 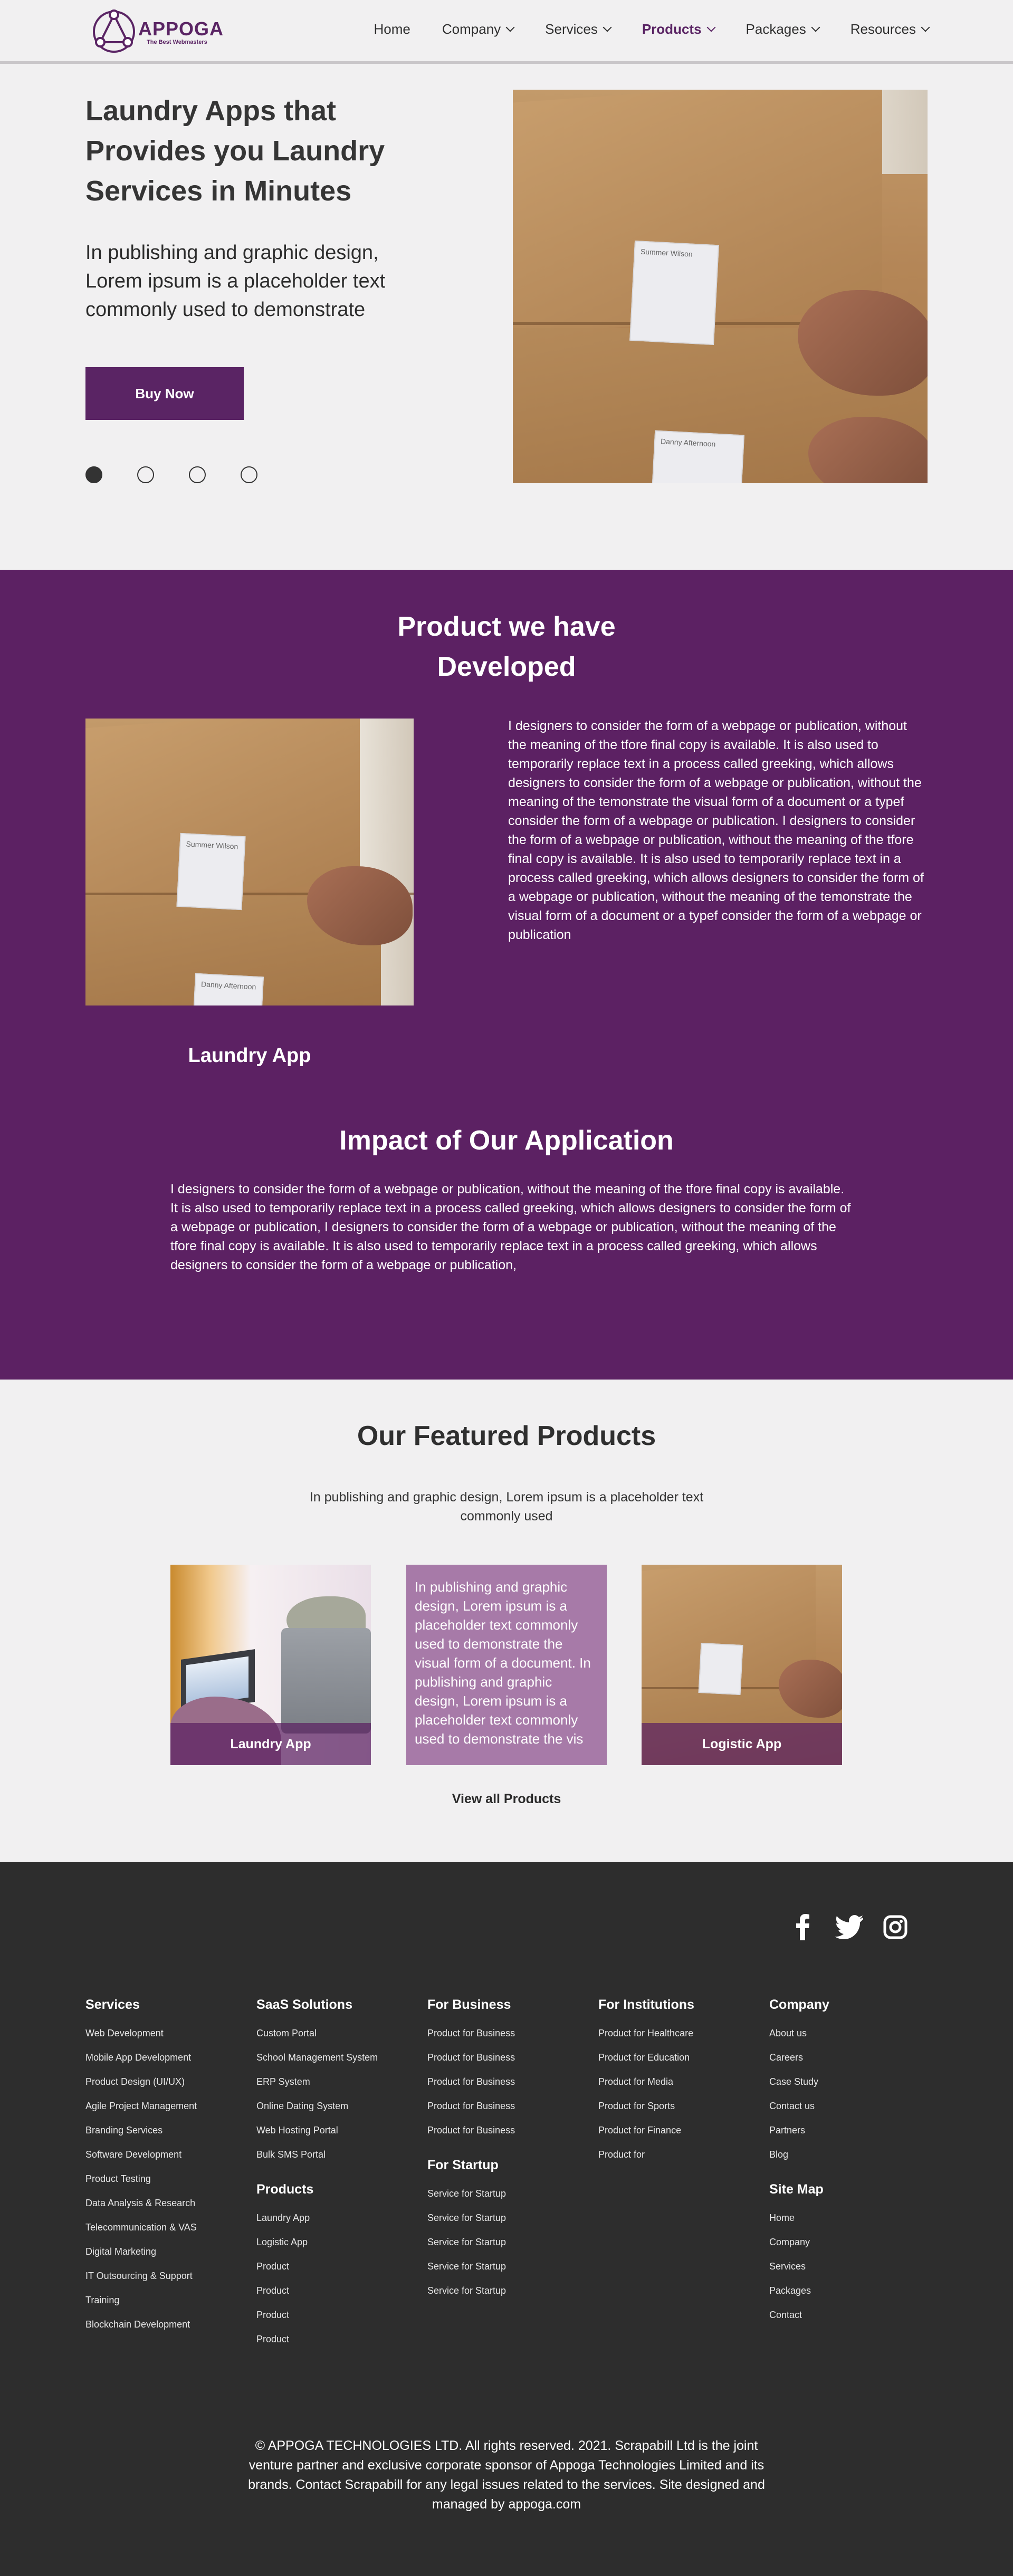 I want to click on footer-link: Software Development, so click(x=141, y=2154).